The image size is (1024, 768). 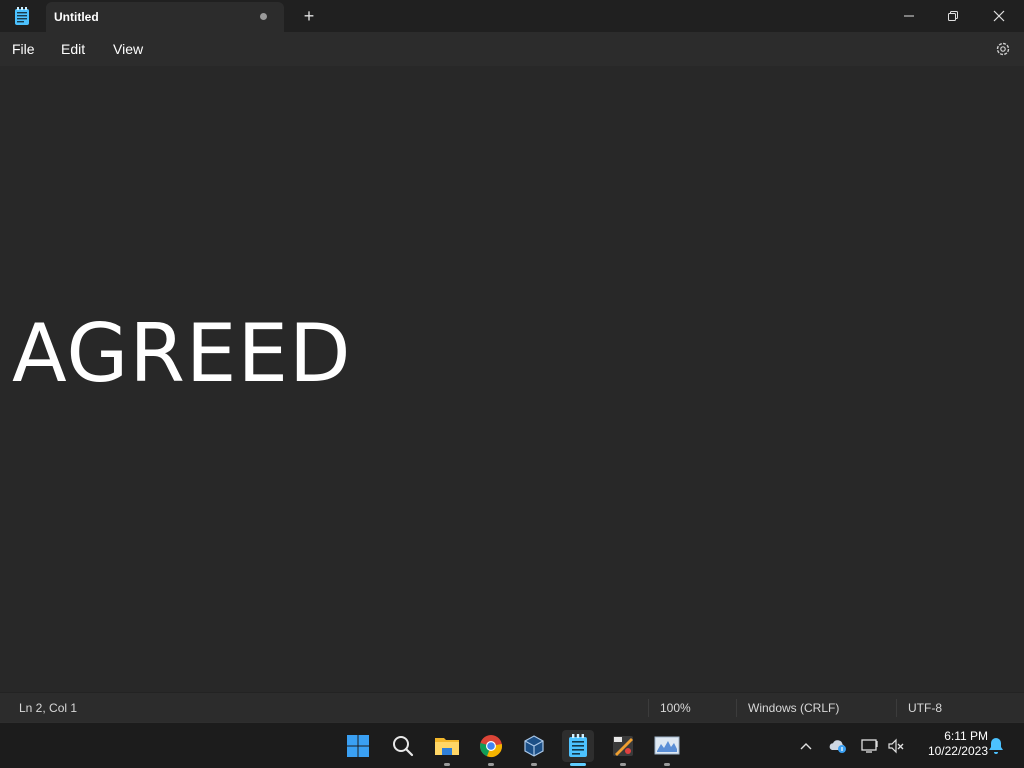 What do you see at coordinates (578, 764) in the screenshot?
I see `active-indicator` at bounding box center [578, 764].